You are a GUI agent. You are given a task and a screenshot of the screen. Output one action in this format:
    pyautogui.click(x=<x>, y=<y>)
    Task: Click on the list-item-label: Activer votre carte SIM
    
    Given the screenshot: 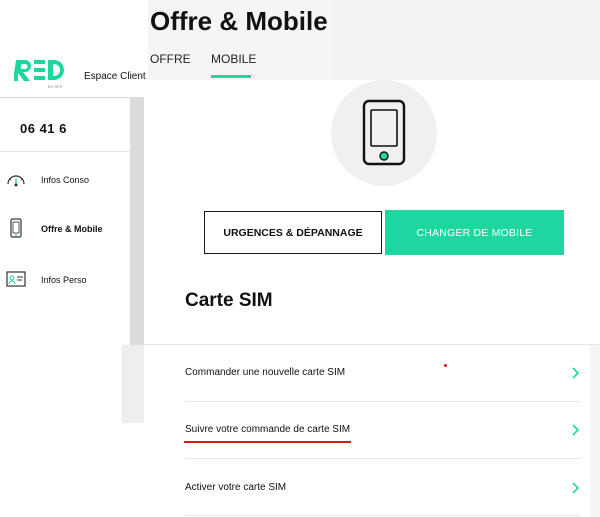 What is the action you would take?
    pyautogui.click(x=236, y=487)
    